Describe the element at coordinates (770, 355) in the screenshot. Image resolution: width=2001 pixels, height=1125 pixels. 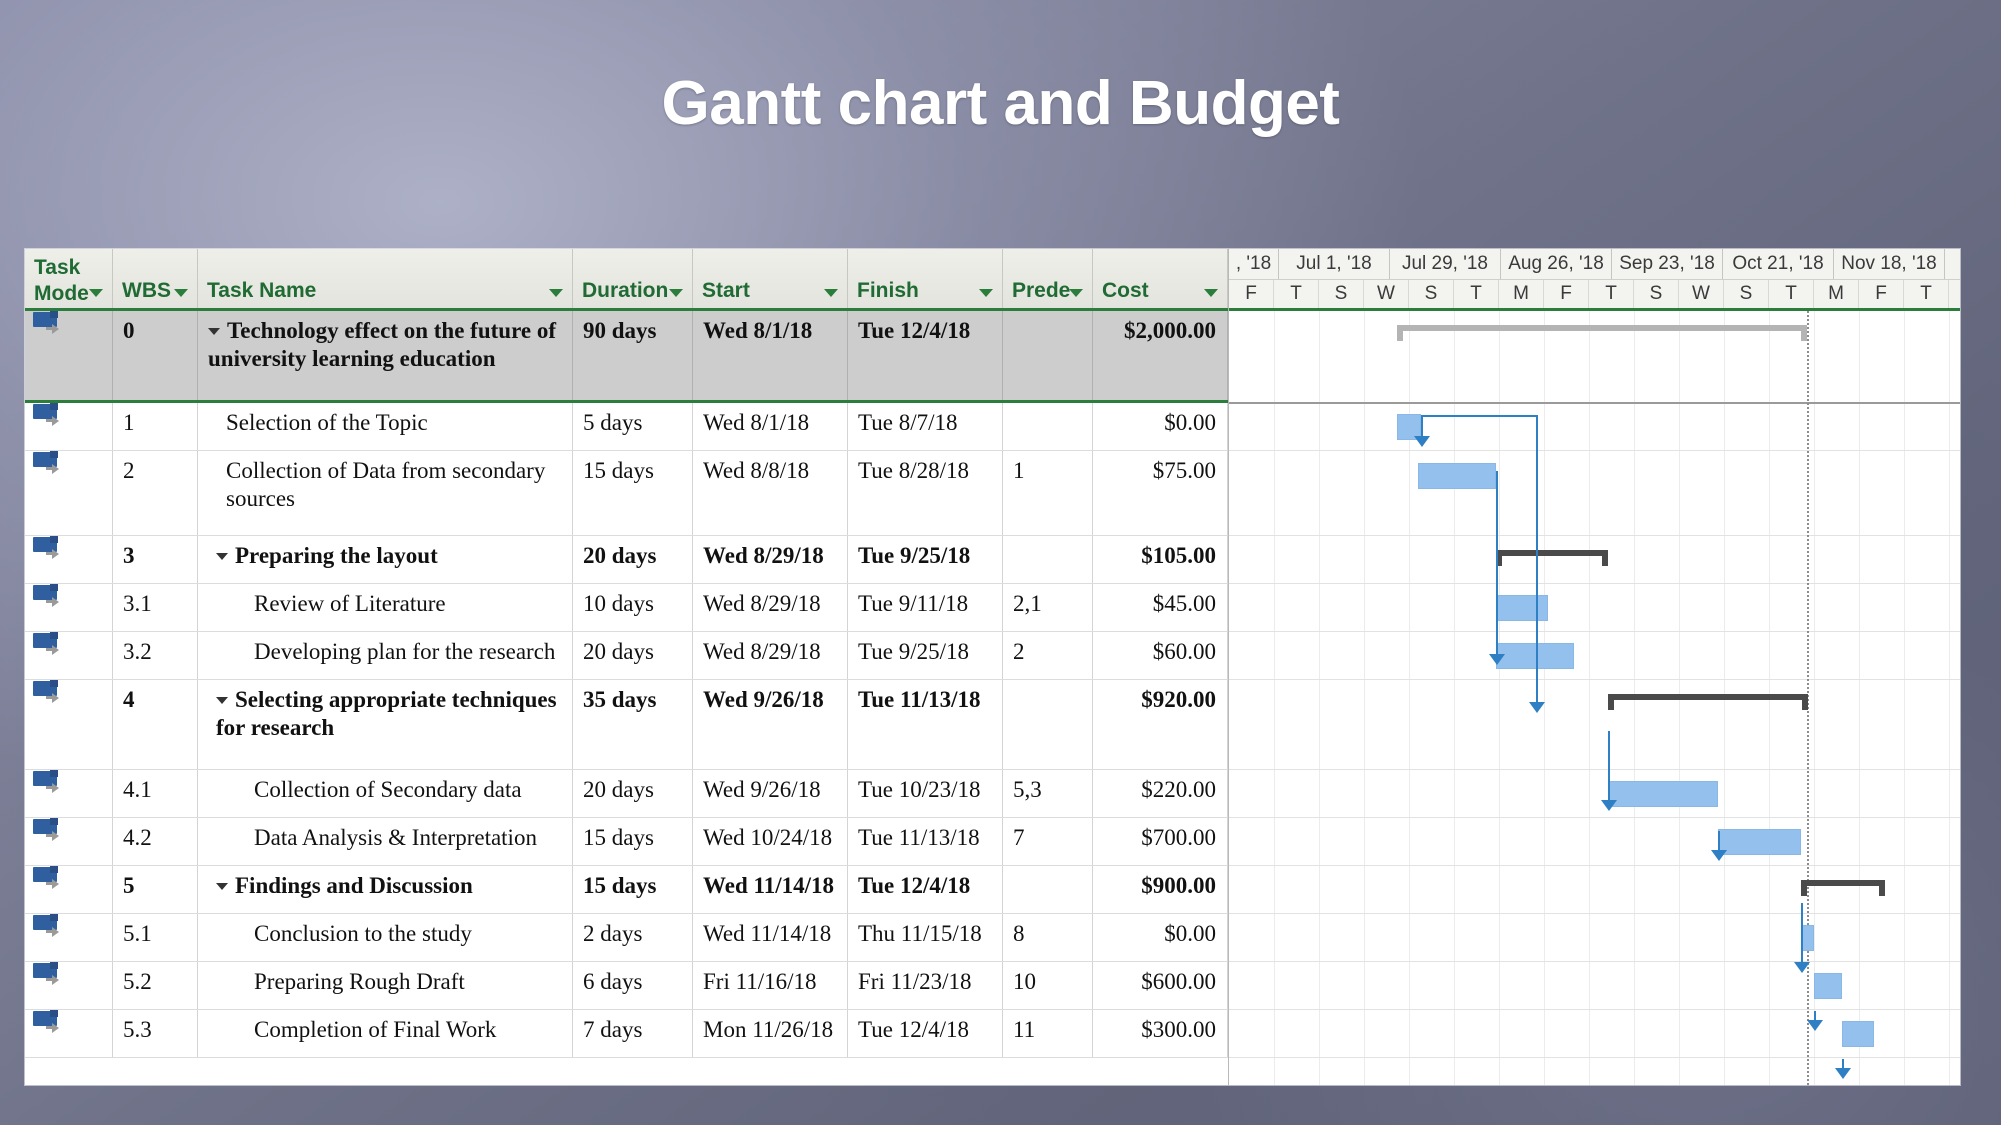
I see `cell-start: Wed 8/1/18` at that location.